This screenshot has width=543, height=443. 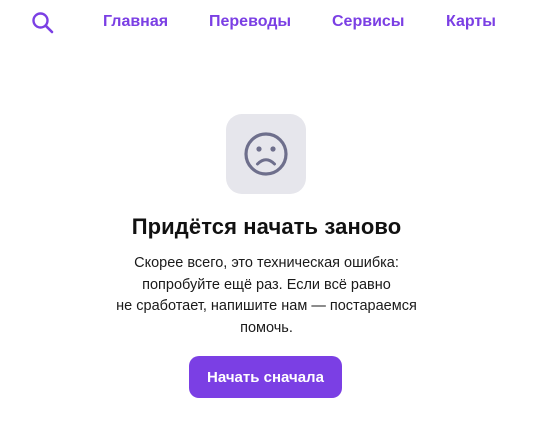 I want to click on search-icon, so click(x=43, y=23).